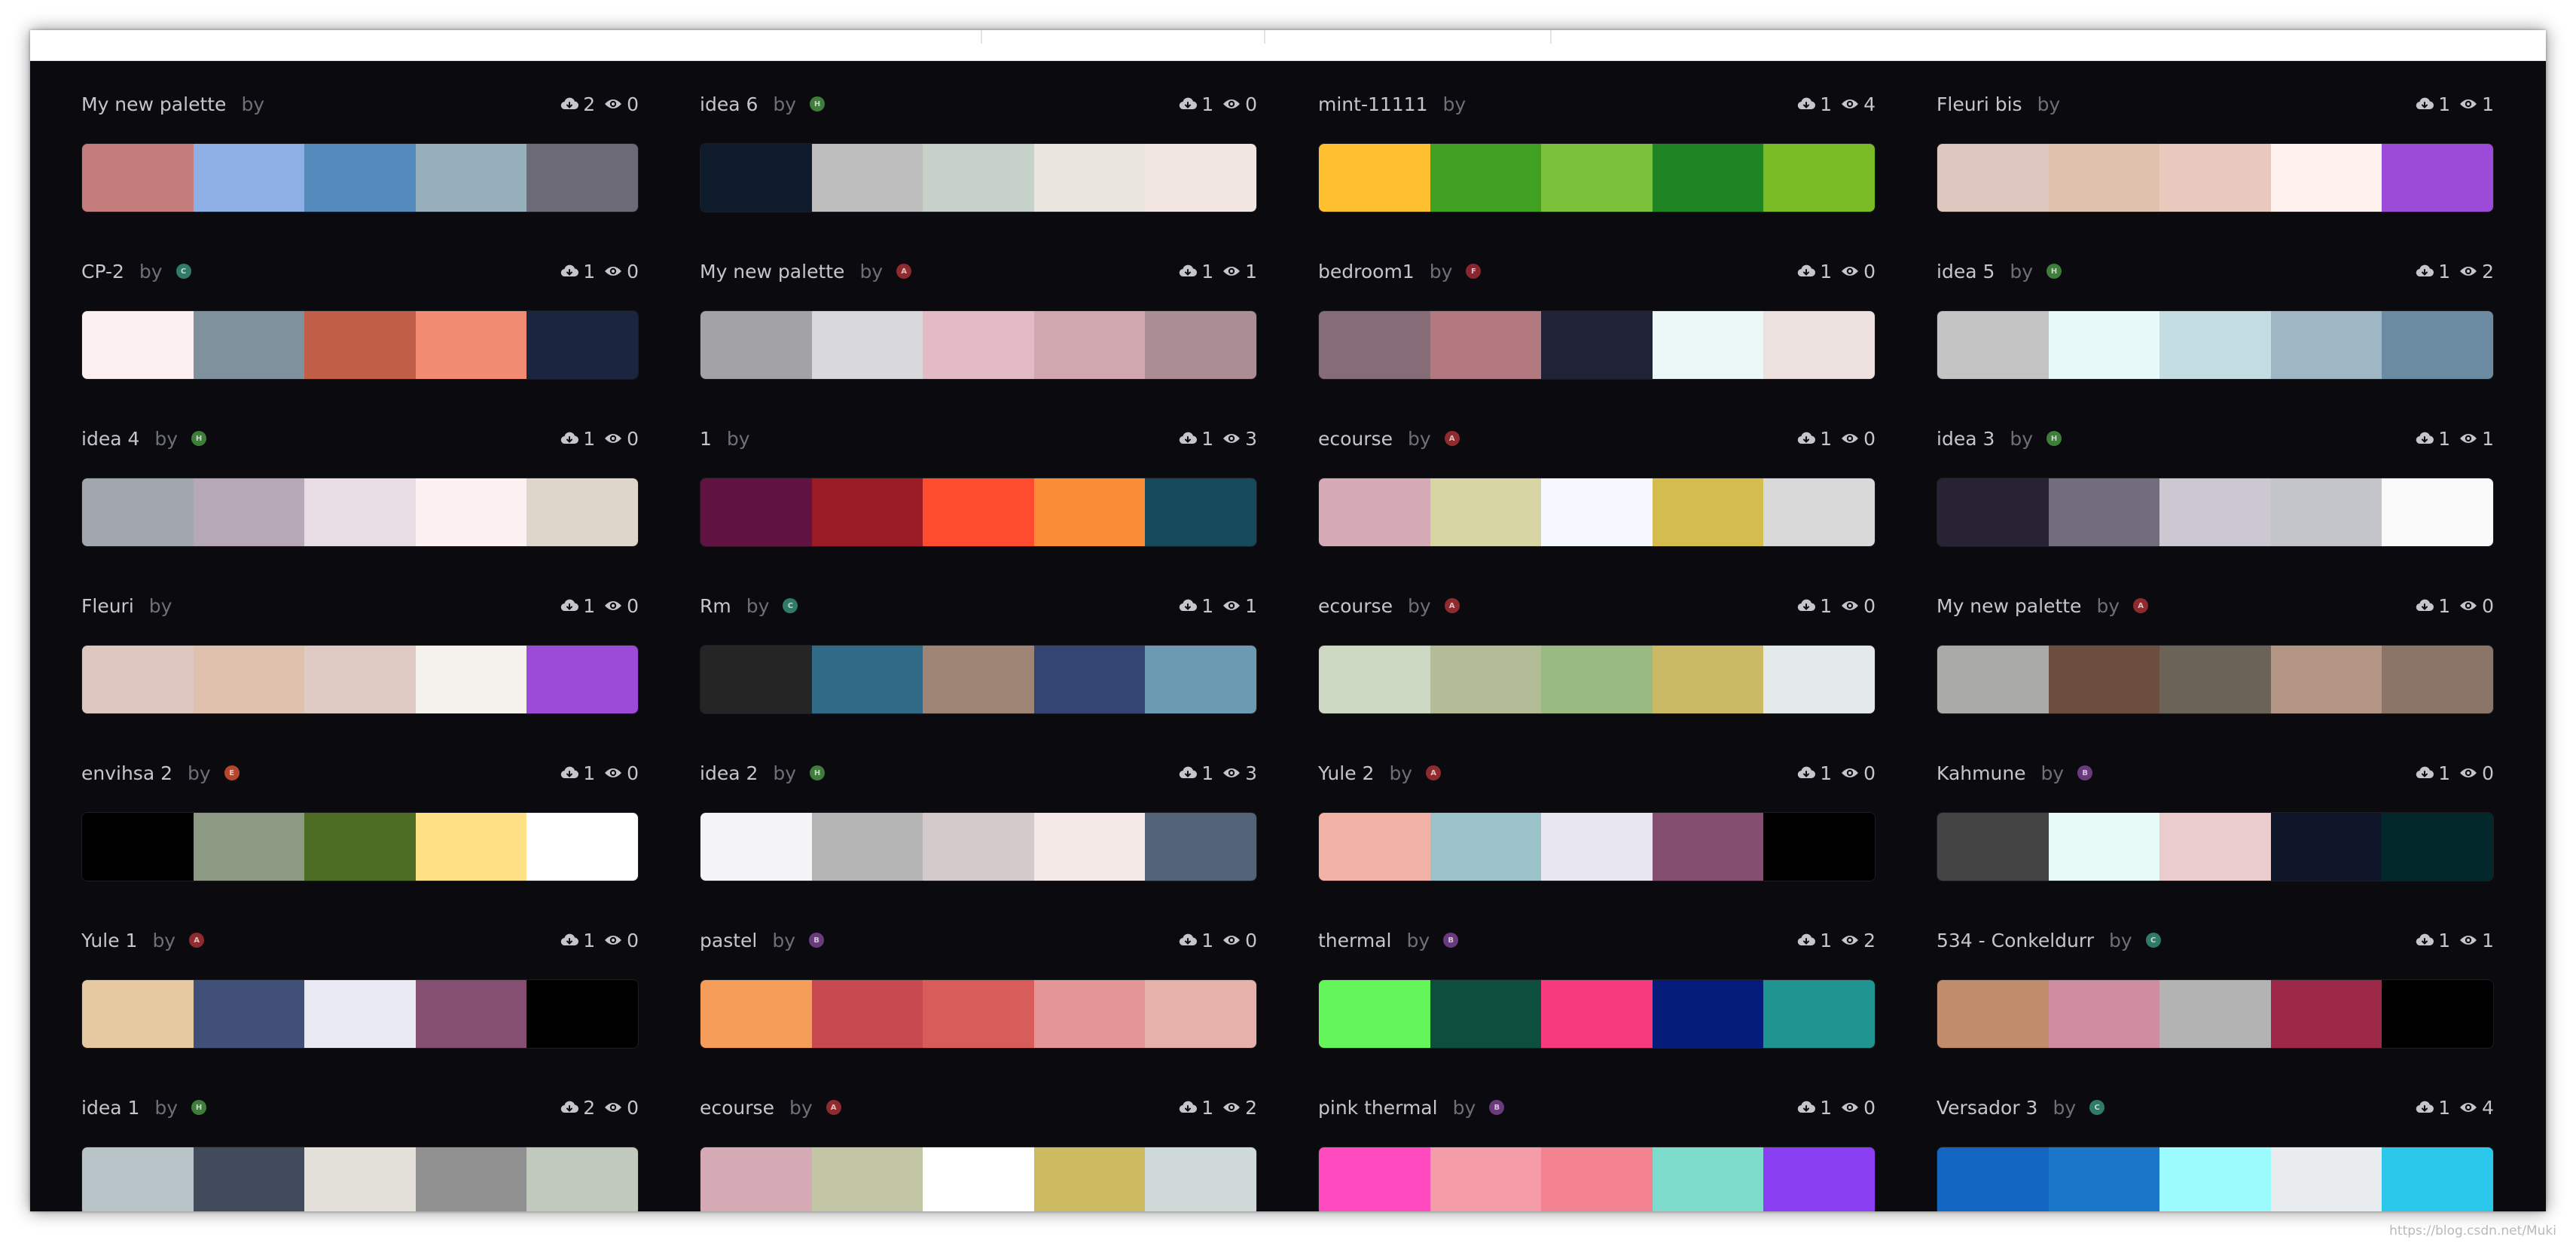  Describe the element at coordinates (2085, 772) in the screenshot. I see `author-avatar: B` at that location.